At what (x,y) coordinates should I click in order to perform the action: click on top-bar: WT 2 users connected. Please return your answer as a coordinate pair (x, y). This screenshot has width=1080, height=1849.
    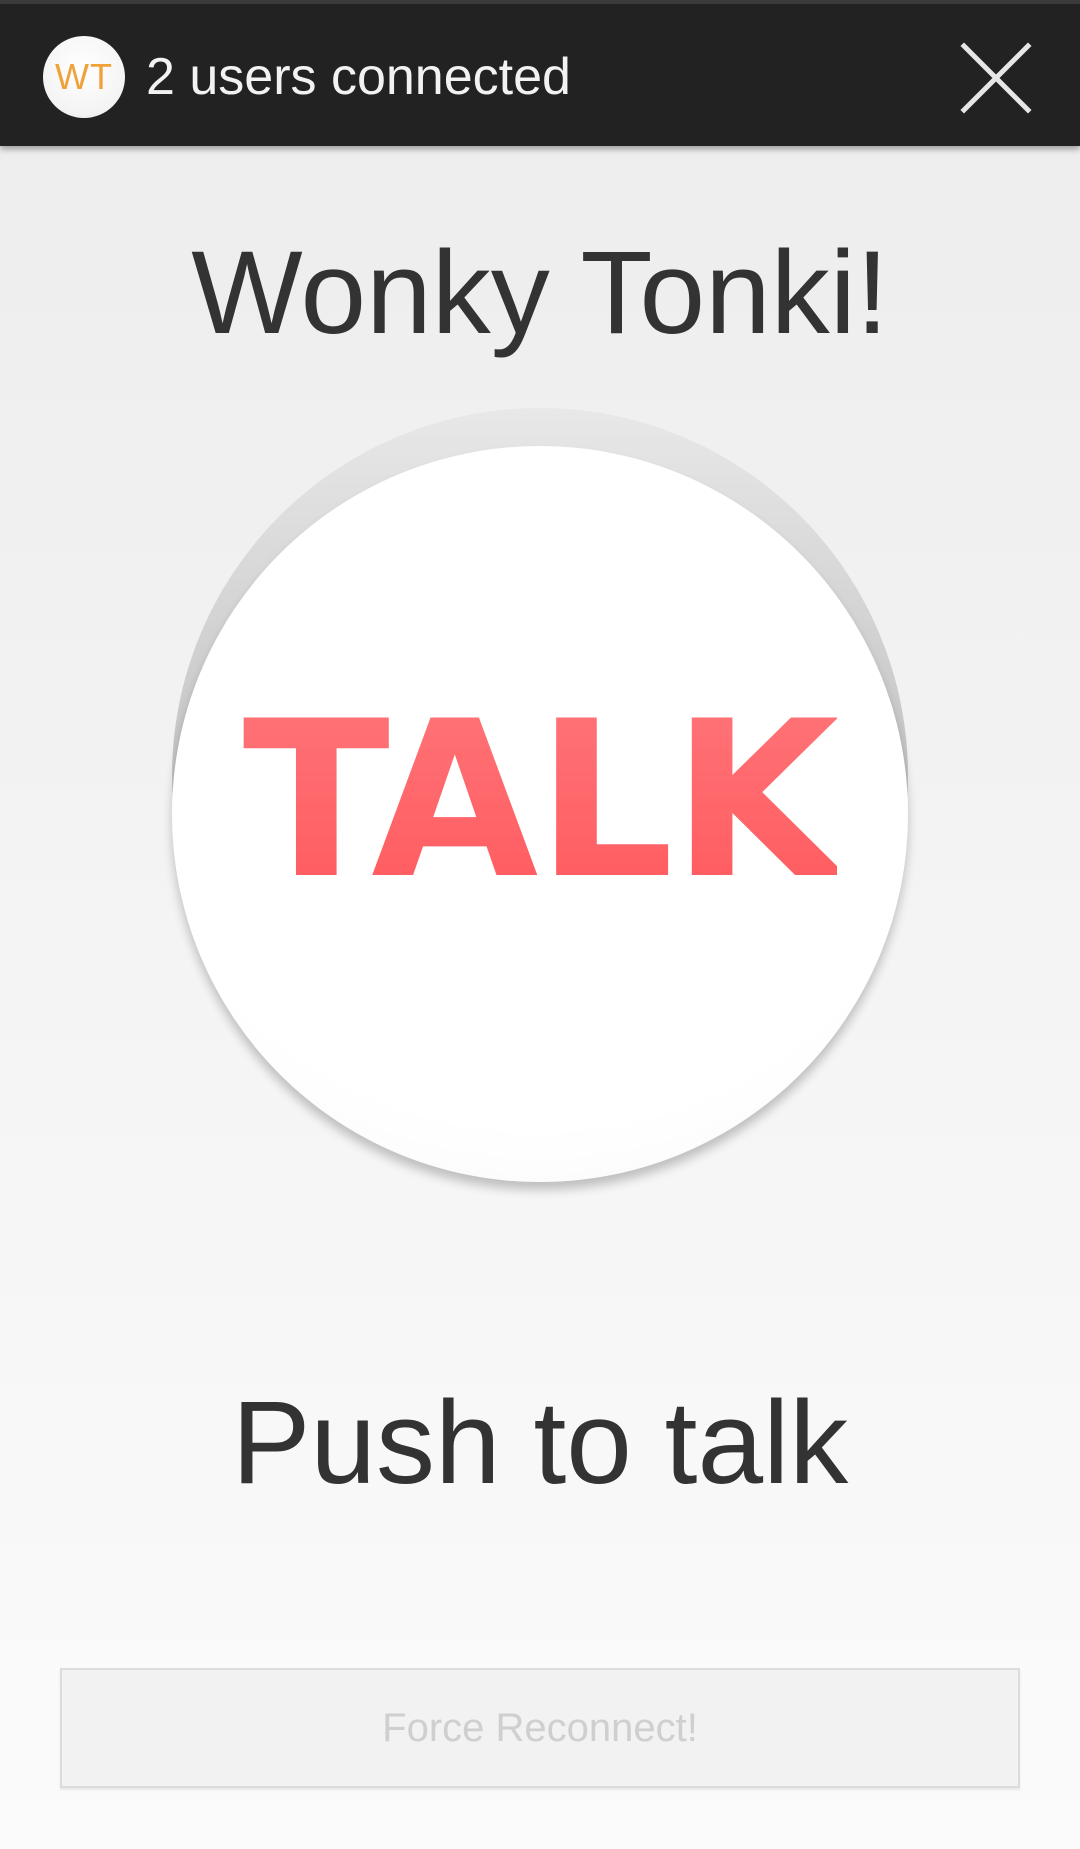
    Looking at the image, I should click on (540, 73).